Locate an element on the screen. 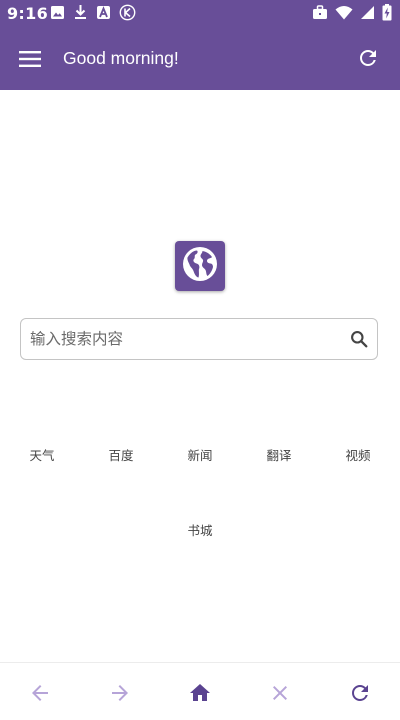 The image size is (400, 720). shortcut-baidu: 百度 is located at coordinates (121, 456).